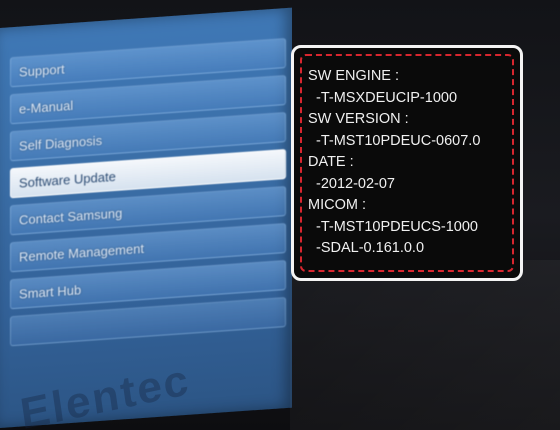 Image resolution: width=560 pixels, height=430 pixels. I want to click on info-label-micom: MICOM :, so click(337, 205).